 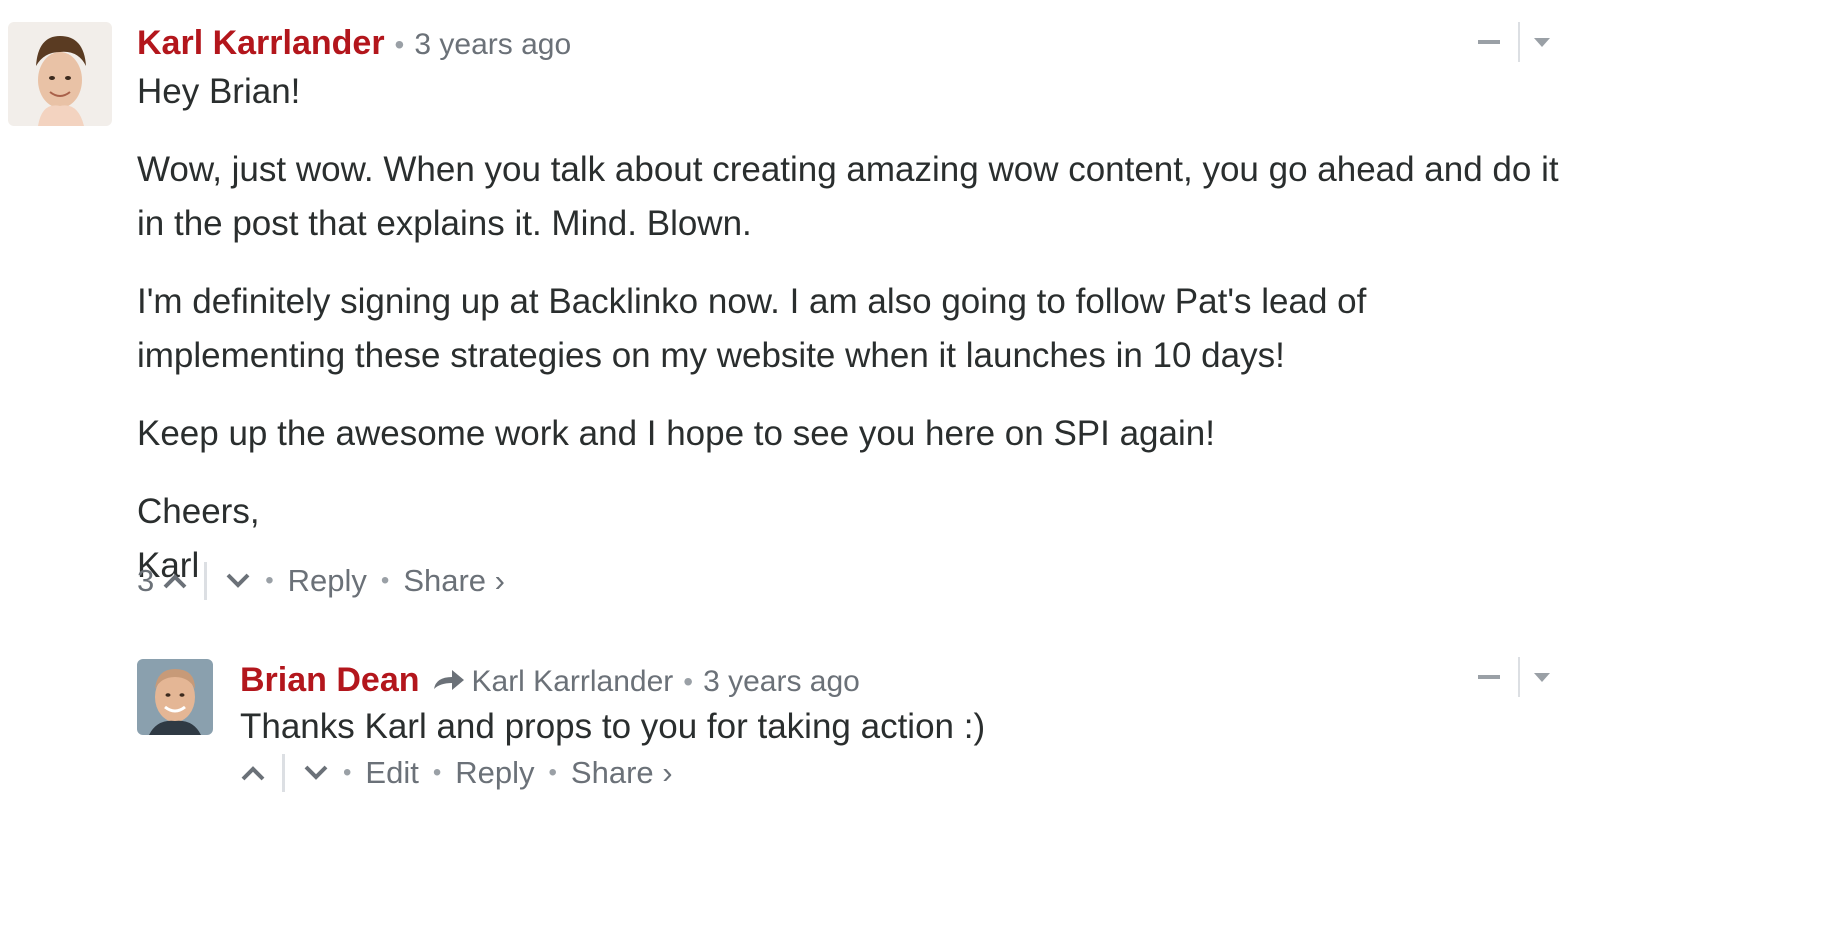 I want to click on comment-actions: • Edit • Reply • Share ›, so click(x=456, y=773).